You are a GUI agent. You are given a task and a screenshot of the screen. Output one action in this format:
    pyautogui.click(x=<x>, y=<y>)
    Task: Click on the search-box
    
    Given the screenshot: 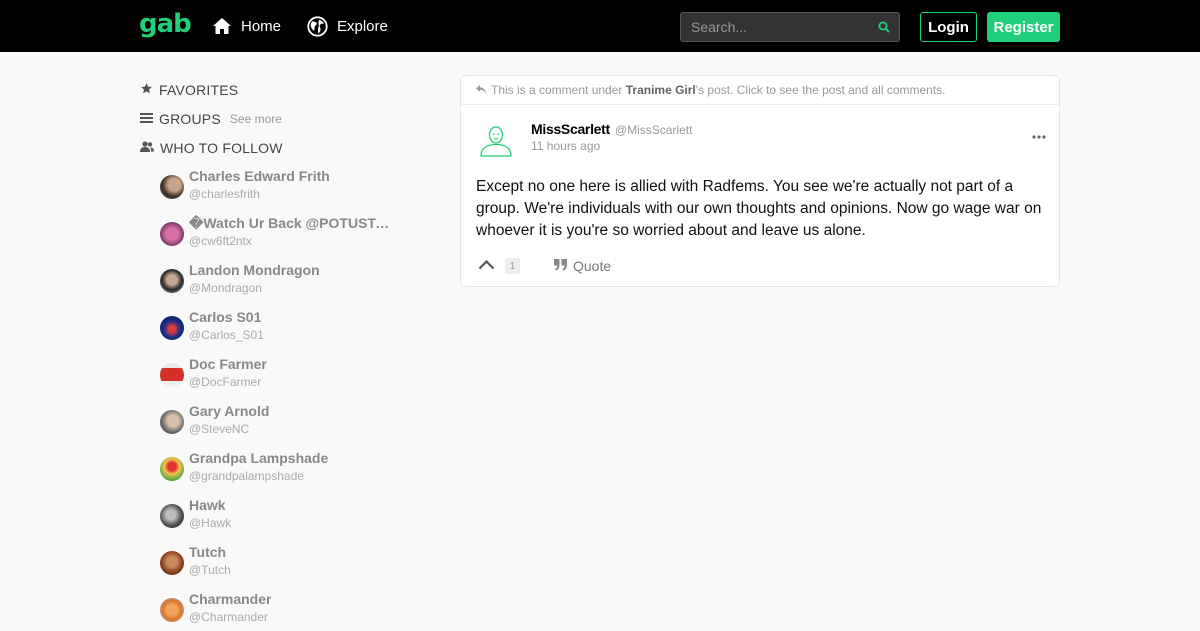 What is the action you would take?
    pyautogui.click(x=790, y=27)
    